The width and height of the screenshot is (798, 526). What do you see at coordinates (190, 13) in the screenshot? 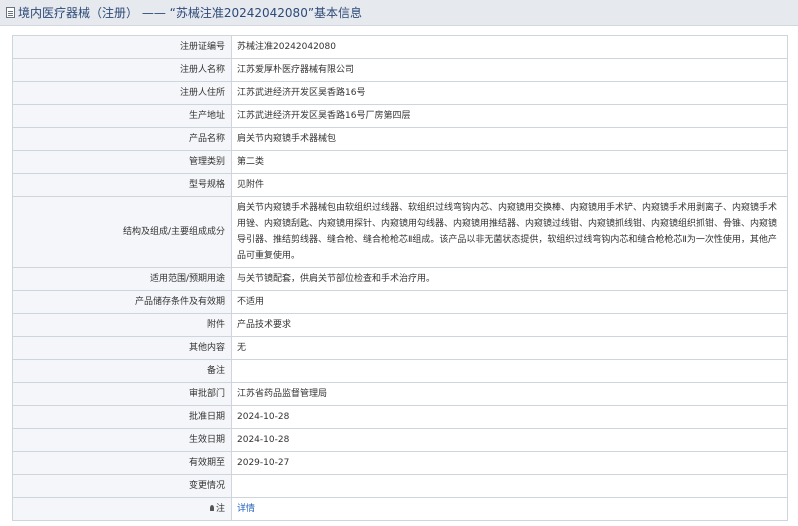
I see `page-title: 境内医疗器械（注册） —— “苏械注准20242042080”基本信息` at bounding box center [190, 13].